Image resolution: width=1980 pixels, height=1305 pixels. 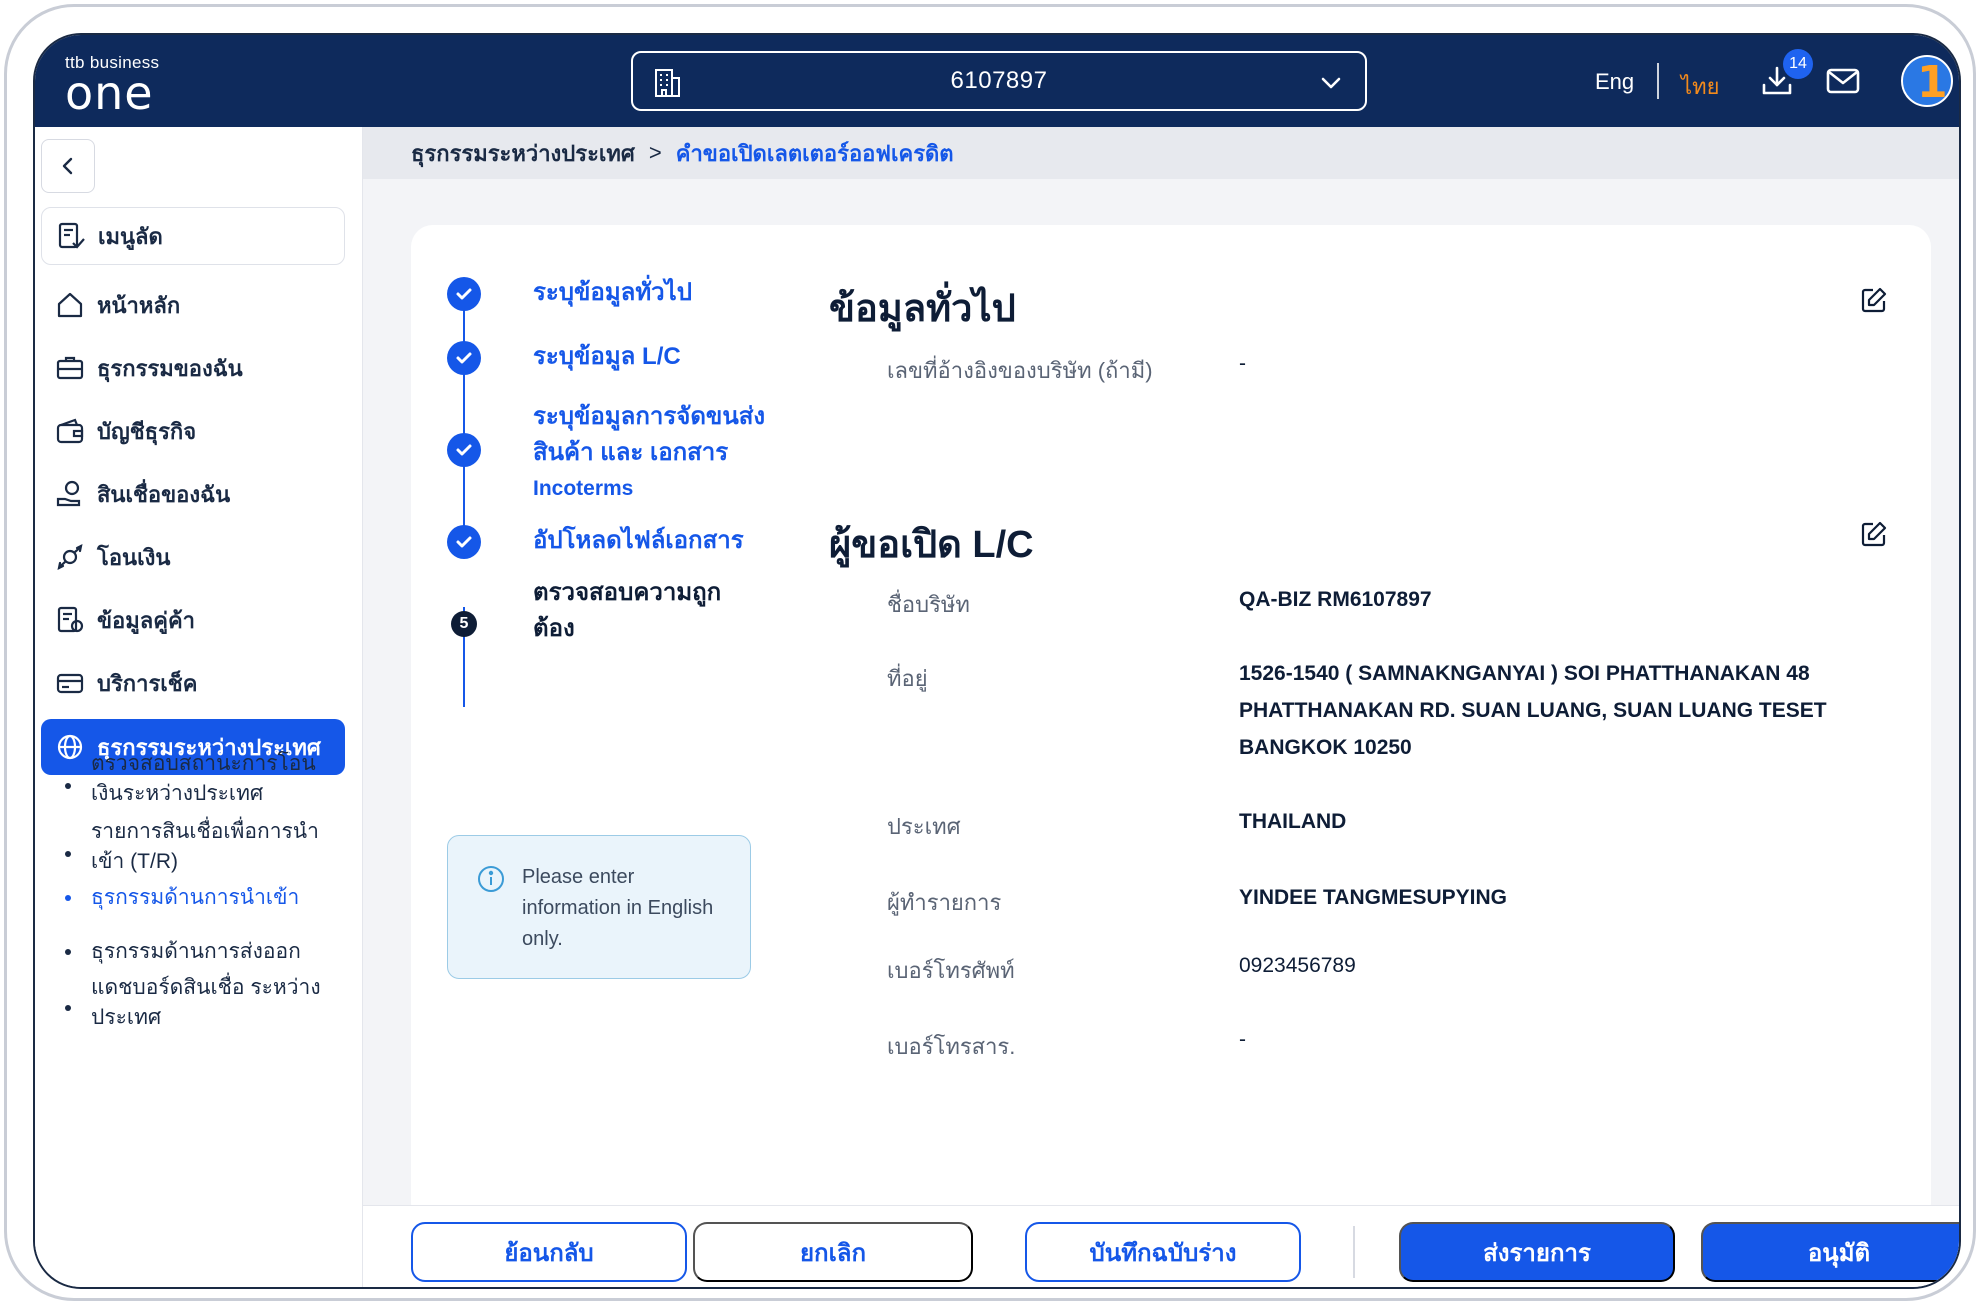 What do you see at coordinates (1373, 897) in the screenshot?
I see `maker-value: YINDEE TANGMESUPYING` at bounding box center [1373, 897].